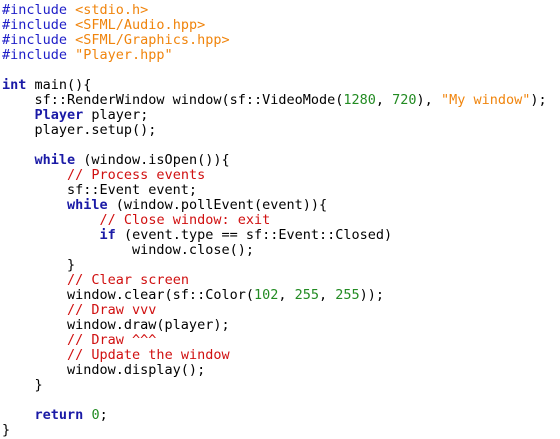 The image size is (560, 439). Describe the element at coordinates (428, 100) in the screenshot. I see `code-token: ),` at that location.